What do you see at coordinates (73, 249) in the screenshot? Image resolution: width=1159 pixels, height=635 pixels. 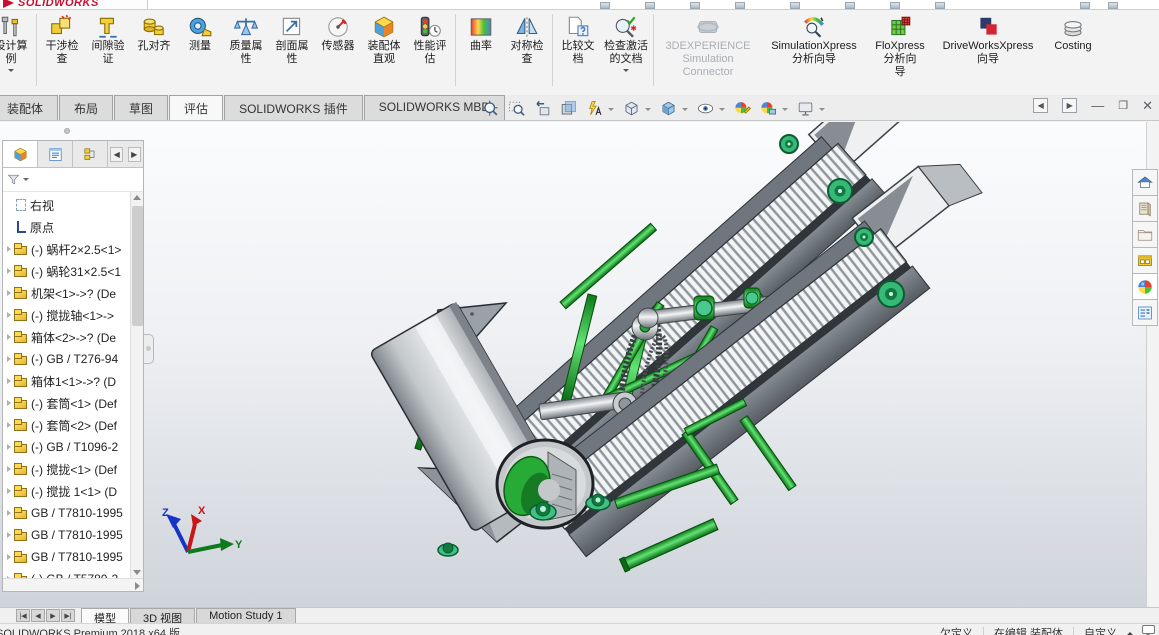 I see `tree-item: (-) 蜗杆2×2.5<1>` at bounding box center [73, 249].